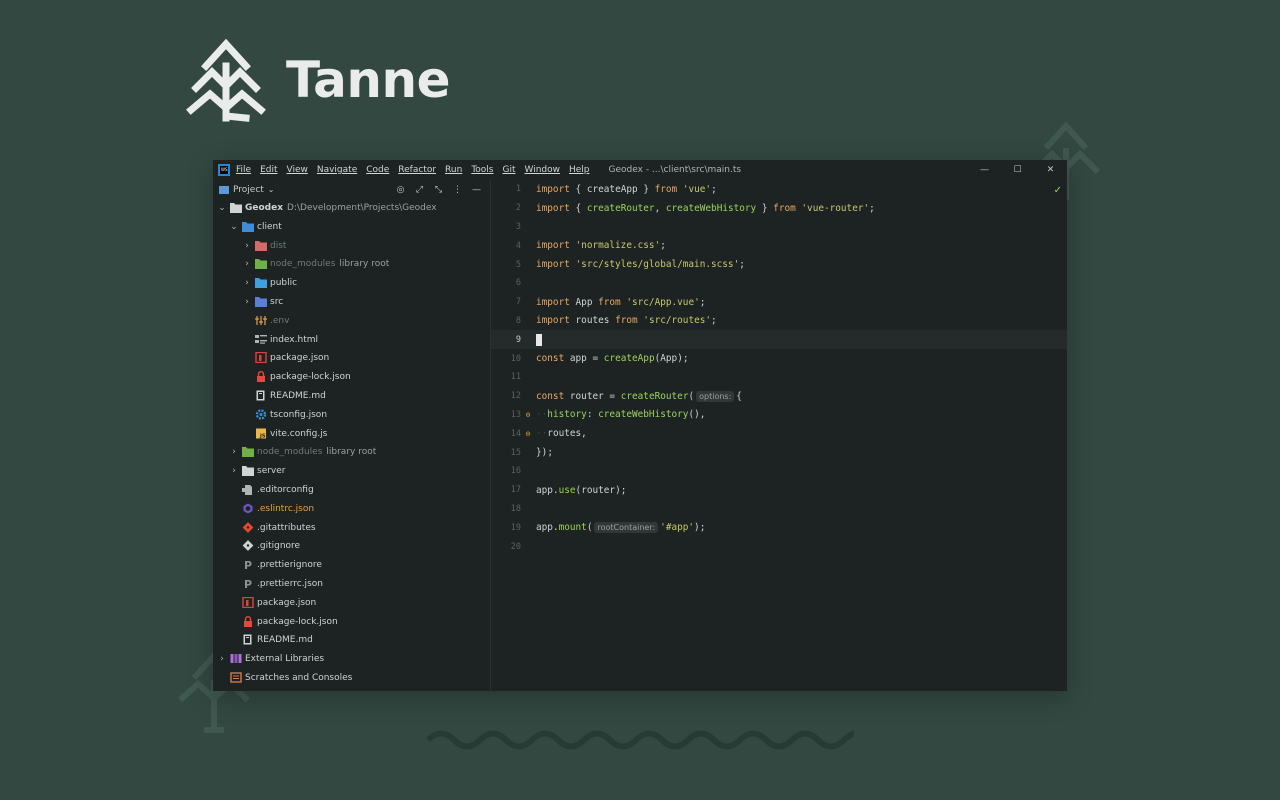  Describe the element at coordinates (351, 321) in the screenshot. I see `tree-item: .env` at that location.